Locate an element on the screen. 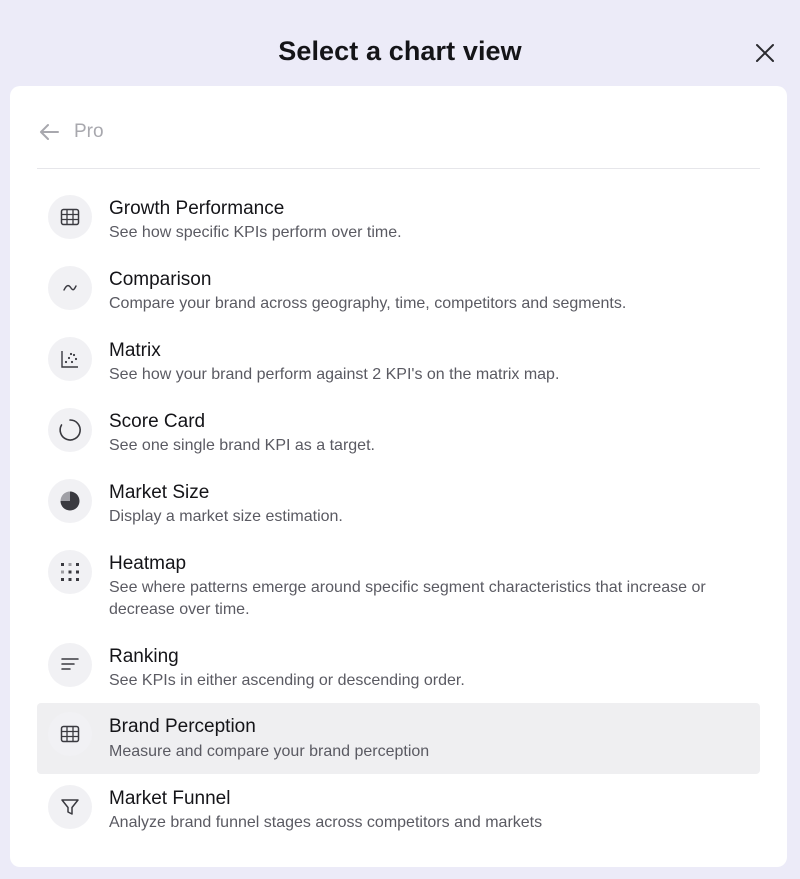 The image size is (800, 879). scatter-icon is located at coordinates (69, 359).